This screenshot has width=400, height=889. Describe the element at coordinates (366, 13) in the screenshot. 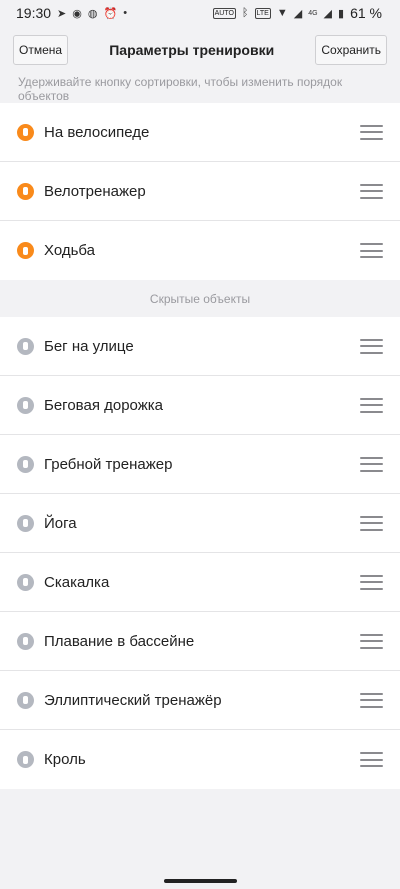

I see `battery-percent: 61 %` at that location.